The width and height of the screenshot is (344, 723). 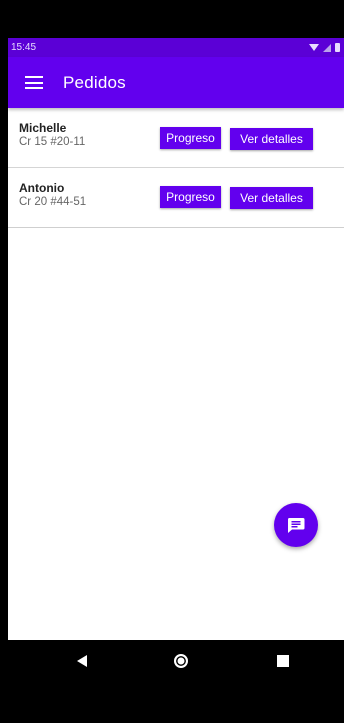 I want to click on bottom-bezel, so click(x=172, y=702).